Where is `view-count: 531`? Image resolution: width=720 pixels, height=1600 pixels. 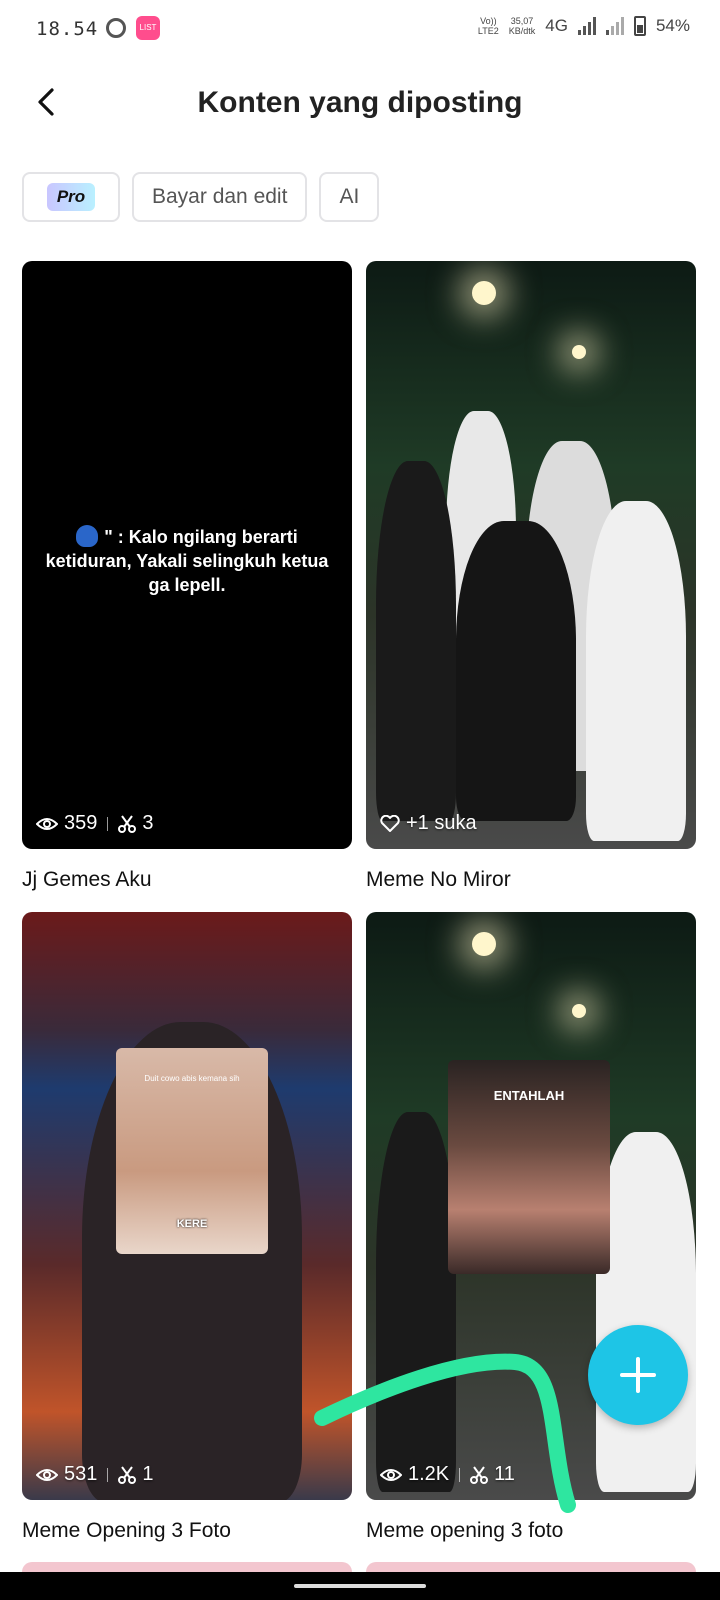
view-count: 531 is located at coordinates (81, 1474).